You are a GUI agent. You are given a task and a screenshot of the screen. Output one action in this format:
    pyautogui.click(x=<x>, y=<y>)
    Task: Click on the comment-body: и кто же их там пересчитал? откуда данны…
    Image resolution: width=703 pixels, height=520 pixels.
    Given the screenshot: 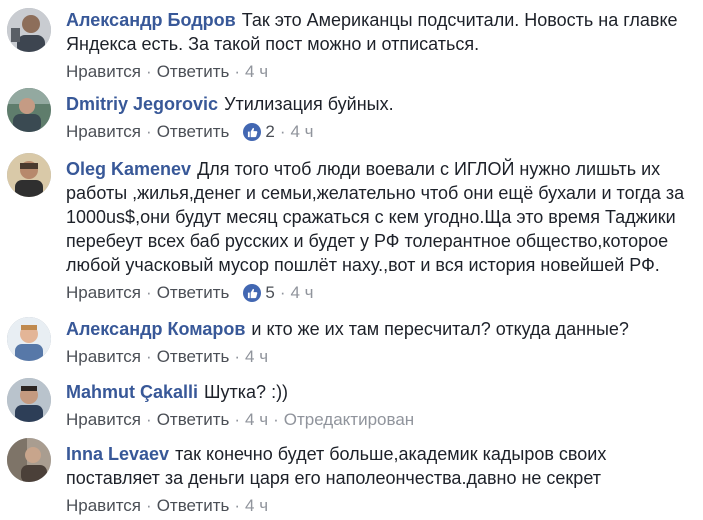 What is the action you would take?
    pyautogui.click(x=440, y=329)
    